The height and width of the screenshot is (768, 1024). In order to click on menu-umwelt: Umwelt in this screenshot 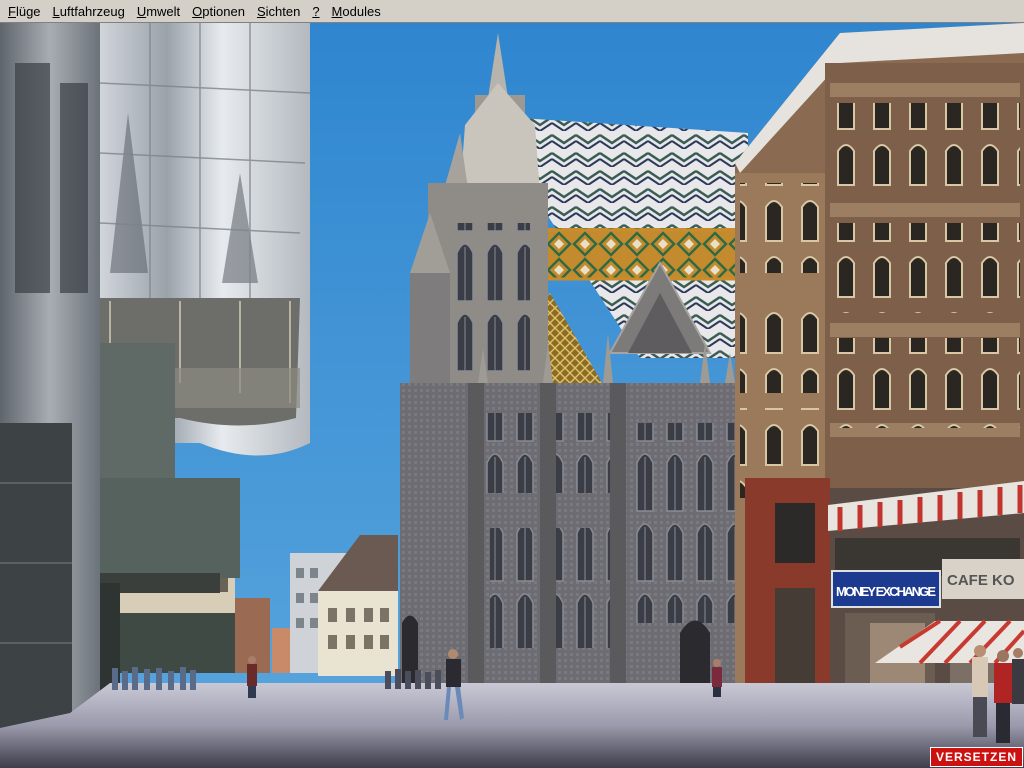, I will do `click(158, 11)`.